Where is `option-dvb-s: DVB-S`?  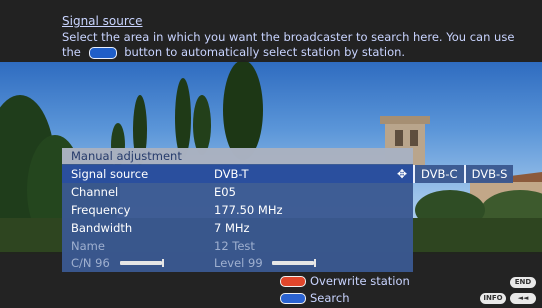 option-dvb-s: DVB-S is located at coordinates (488, 174).